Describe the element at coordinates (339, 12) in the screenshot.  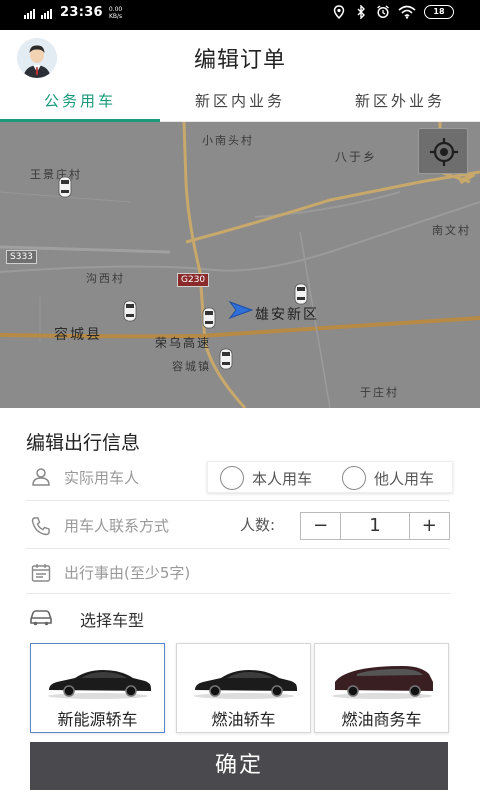
I see `location-icon` at that location.